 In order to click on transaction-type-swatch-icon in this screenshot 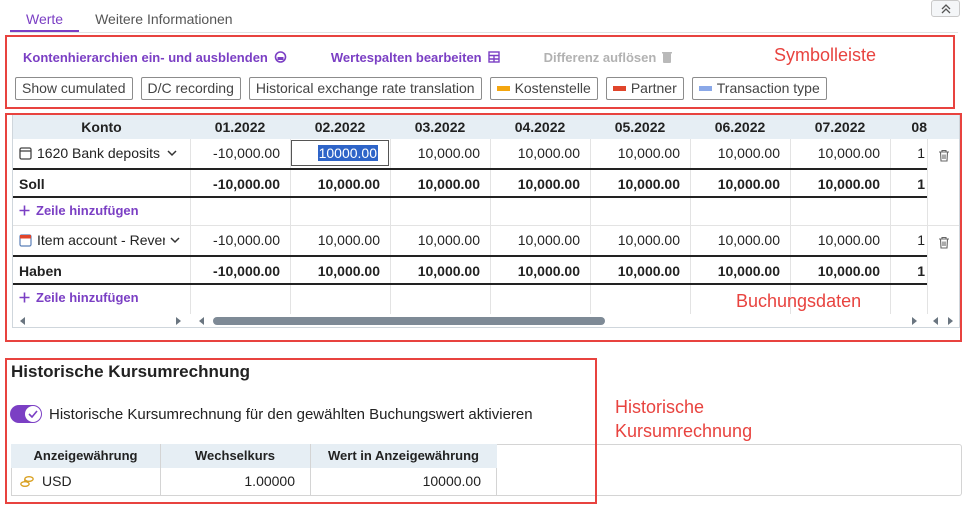, I will do `click(705, 88)`.